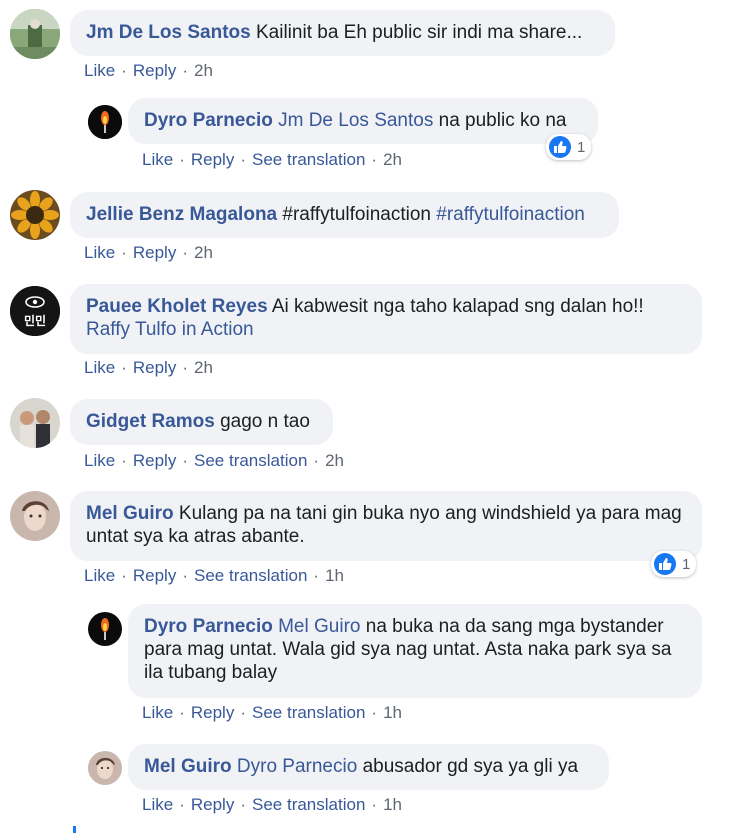 This screenshot has height=833, width=750. Describe the element at coordinates (510, 214) in the screenshot. I see `hashtag-link: #raffytulfoinaction` at that location.